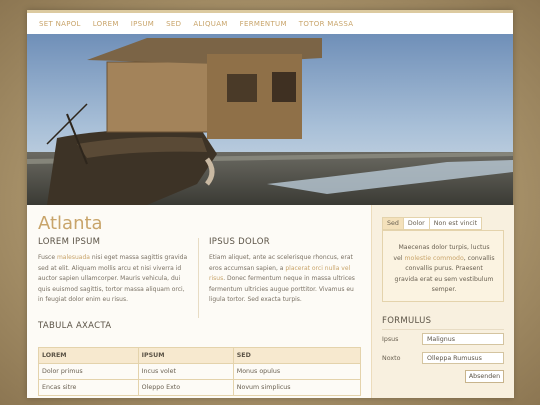  What do you see at coordinates (455, 223) in the screenshot?
I see `tab-non-est-vincit: Non est vincit` at bounding box center [455, 223].